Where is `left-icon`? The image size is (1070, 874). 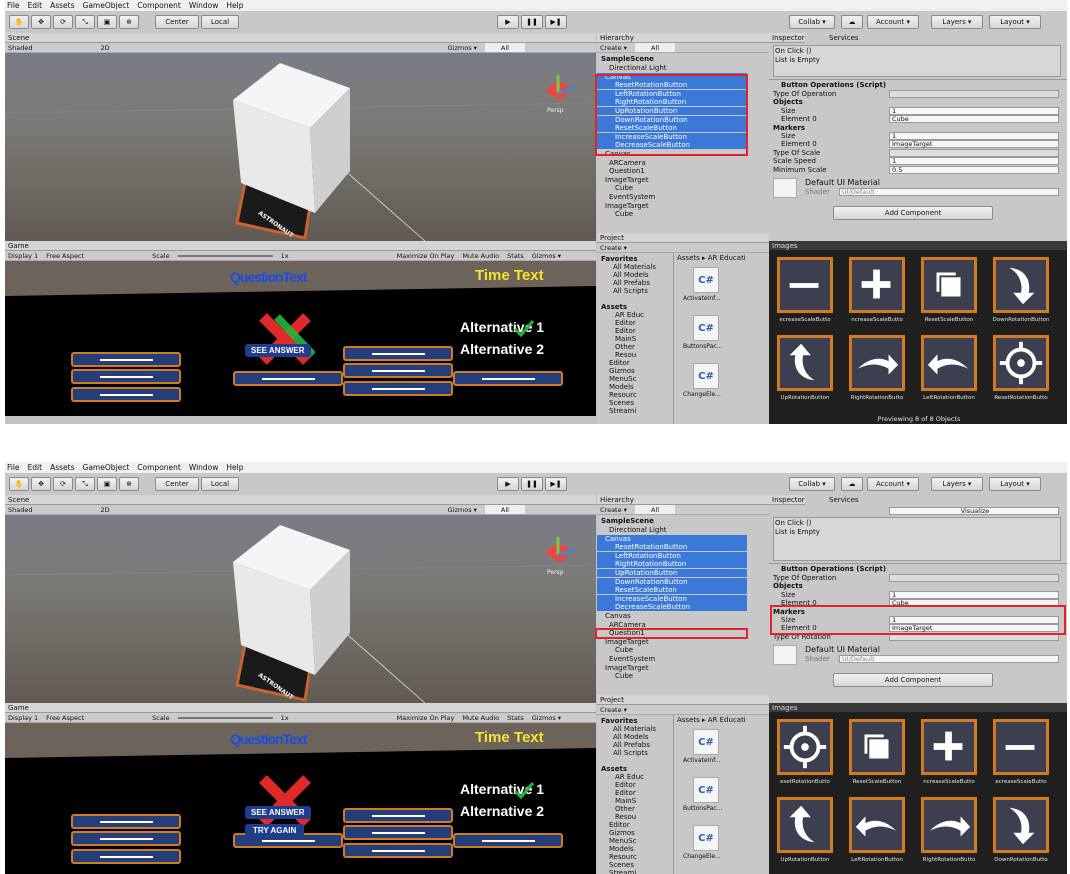
left-icon is located at coordinates (949, 363).